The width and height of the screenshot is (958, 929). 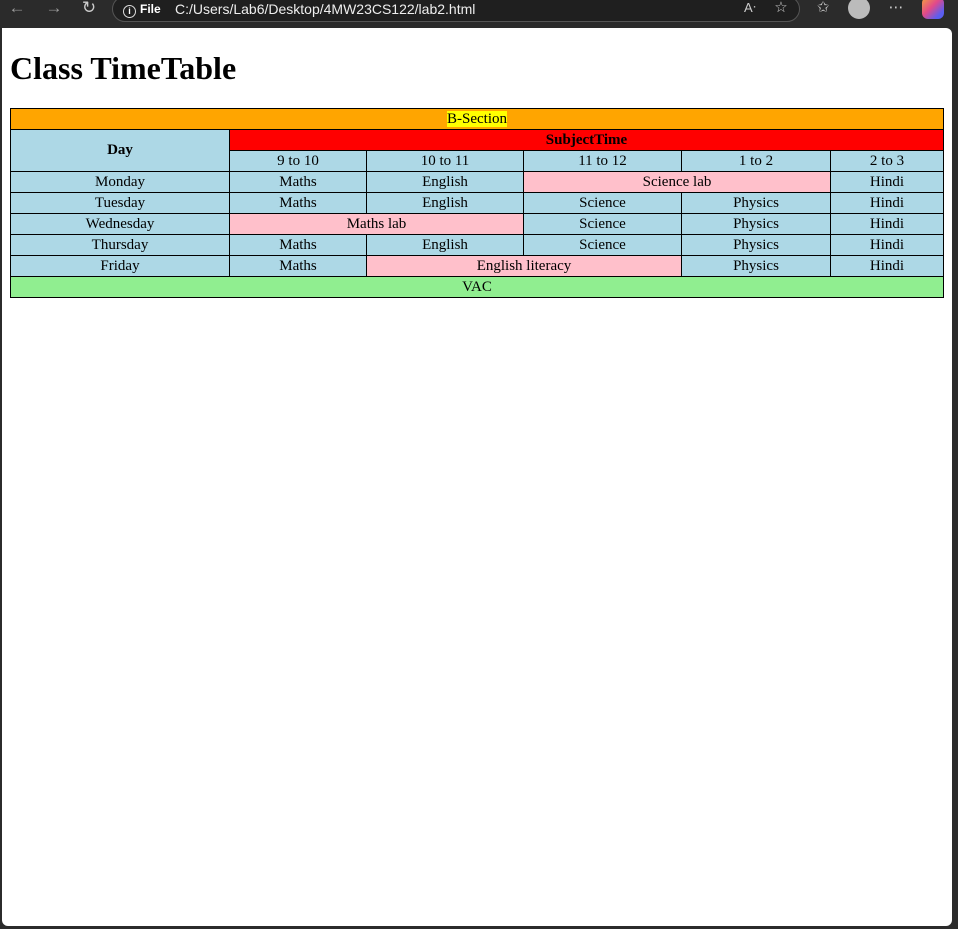 I want to click on copilot-icon, so click(x=933, y=9).